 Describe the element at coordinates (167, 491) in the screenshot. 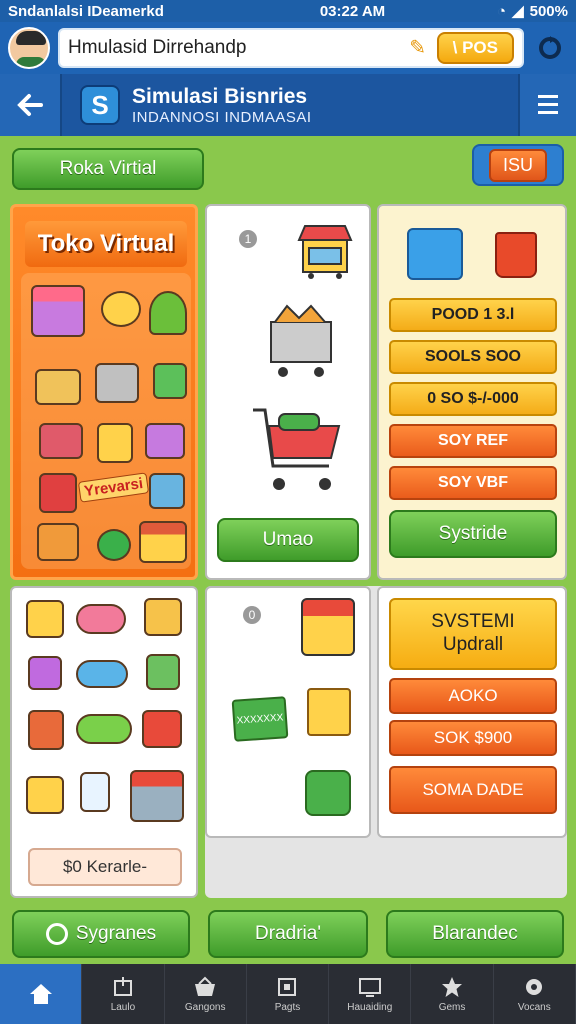

I see `register-icon` at that location.